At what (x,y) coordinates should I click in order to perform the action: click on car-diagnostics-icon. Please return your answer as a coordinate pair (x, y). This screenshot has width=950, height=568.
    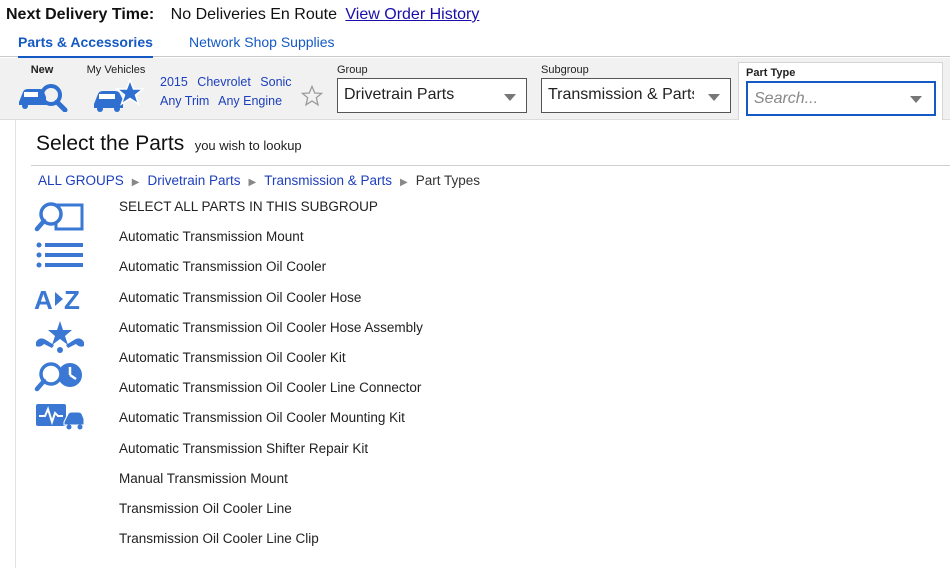
    Looking at the image, I should click on (60, 417).